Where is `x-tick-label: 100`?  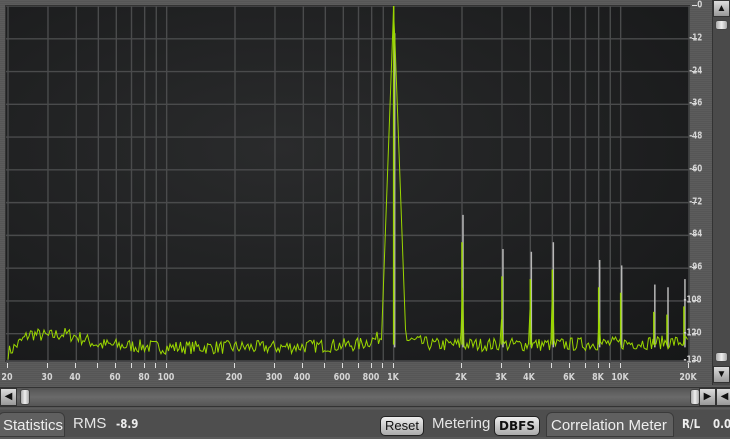
x-tick-label: 100 is located at coordinates (166, 377).